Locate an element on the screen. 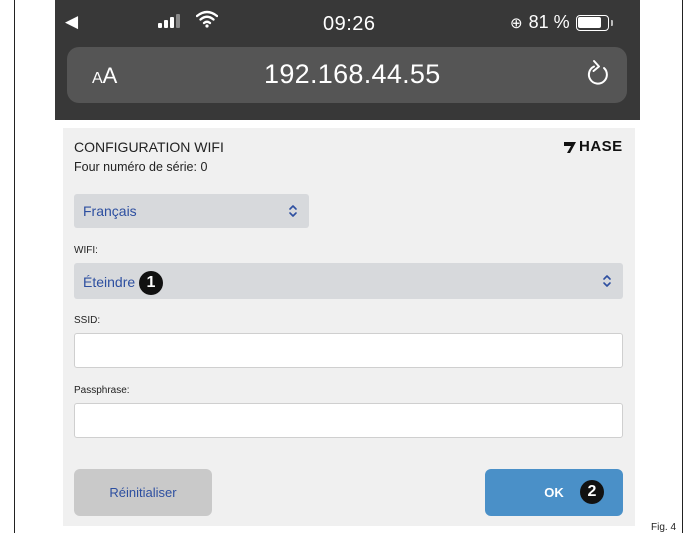  battery-icon is located at coordinates (594, 22).